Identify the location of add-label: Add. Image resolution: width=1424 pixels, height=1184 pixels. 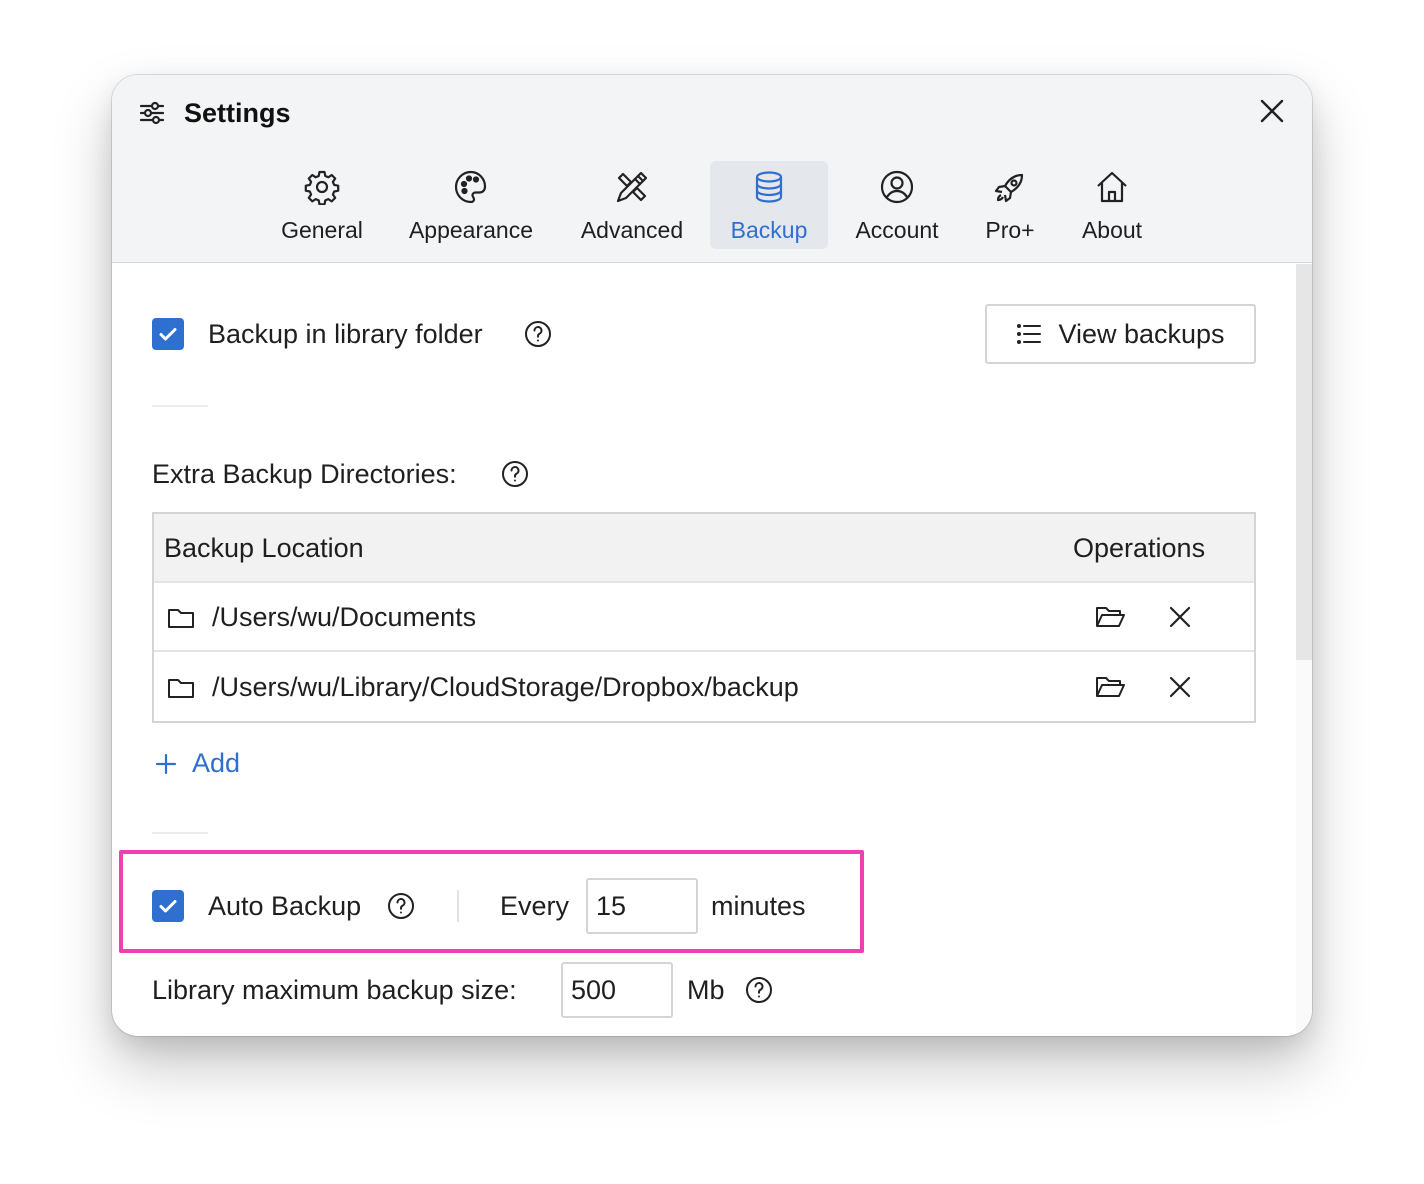
(216, 763).